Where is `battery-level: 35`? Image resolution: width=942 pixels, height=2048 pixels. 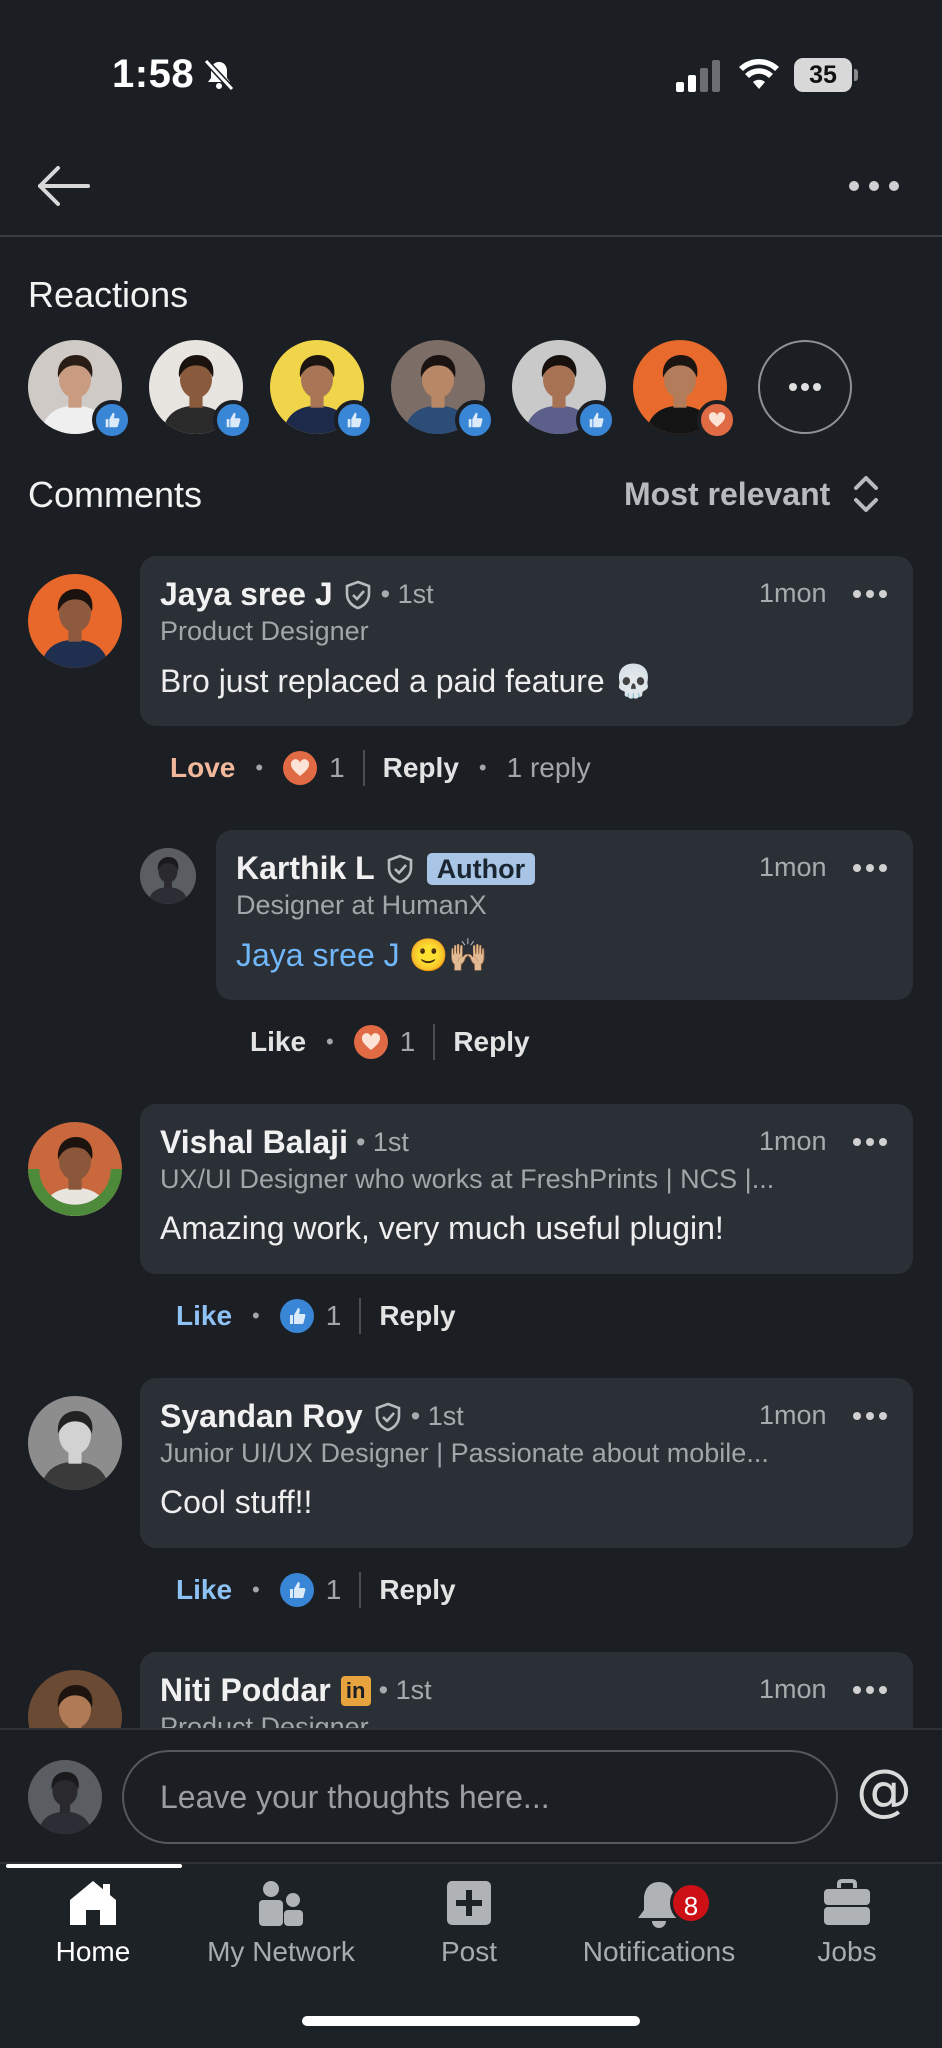
battery-level: 35 is located at coordinates (823, 75).